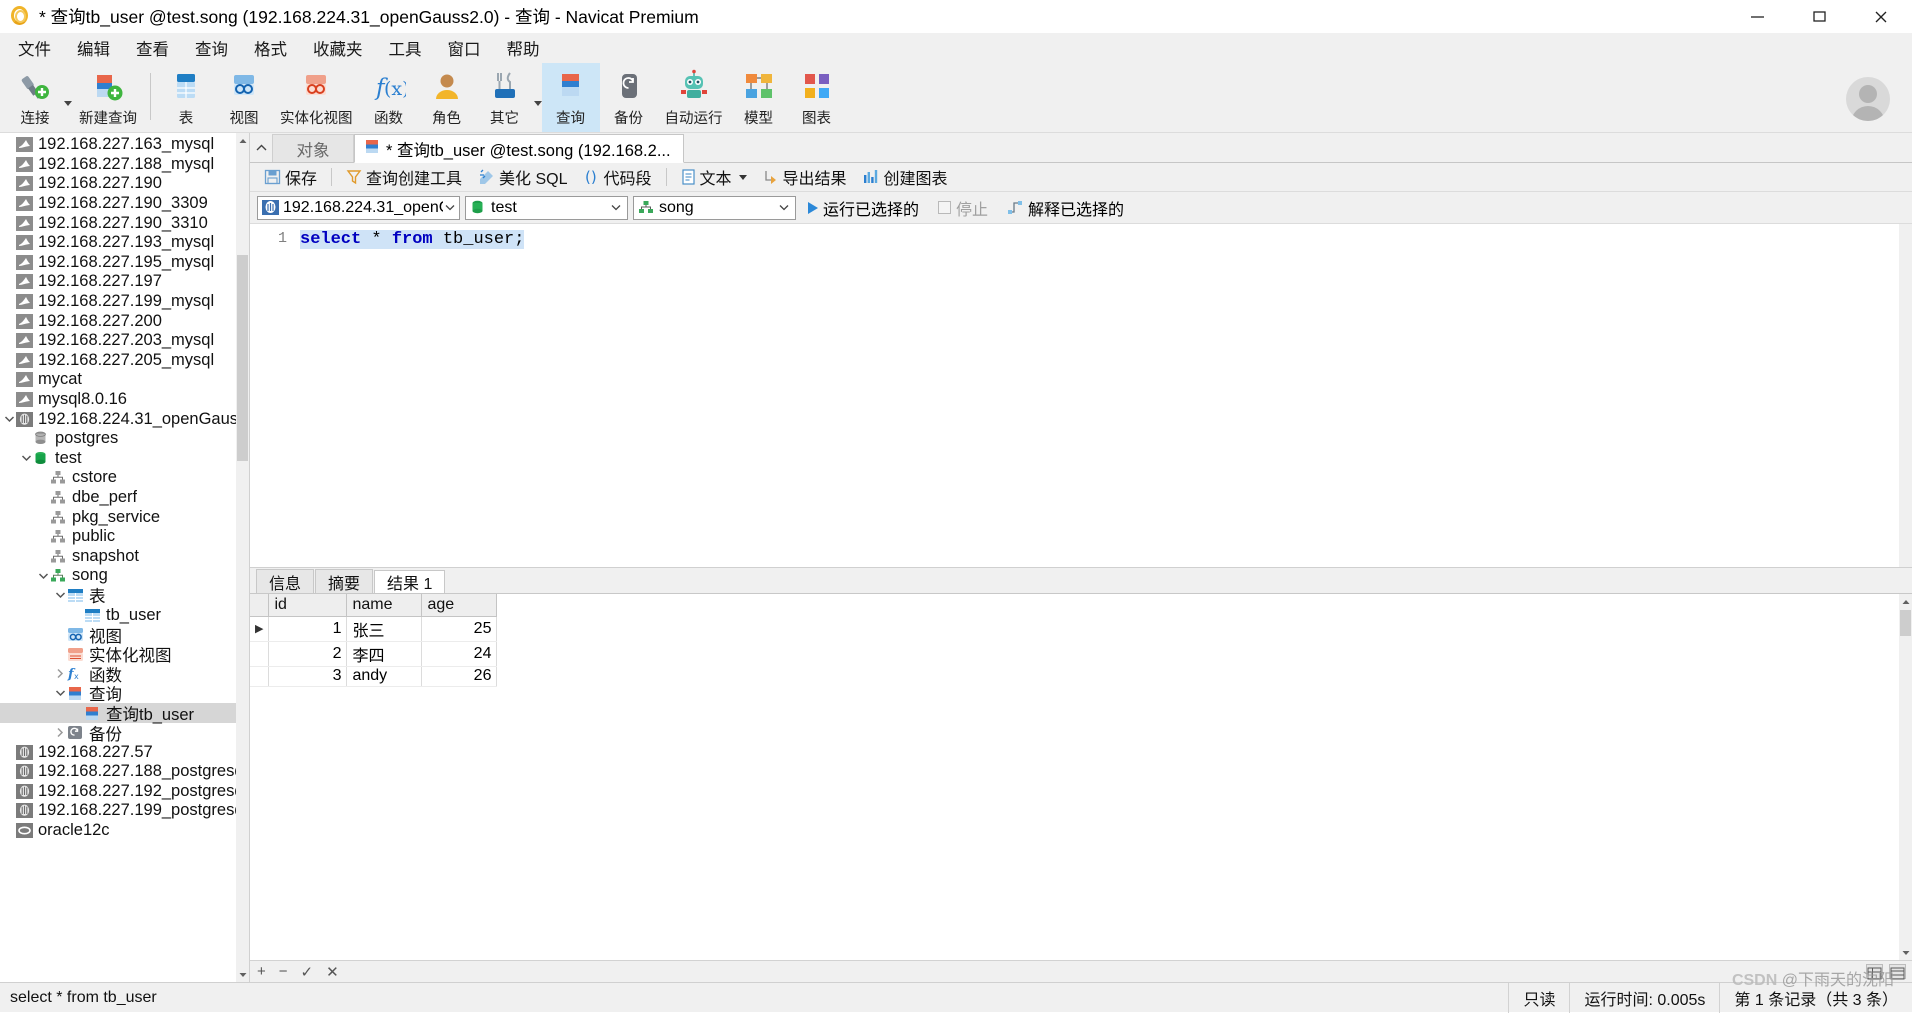 This screenshot has width=1912, height=1013. What do you see at coordinates (124, 263) in the screenshot?
I see `tree-node: 192.168.227.195_mysql` at bounding box center [124, 263].